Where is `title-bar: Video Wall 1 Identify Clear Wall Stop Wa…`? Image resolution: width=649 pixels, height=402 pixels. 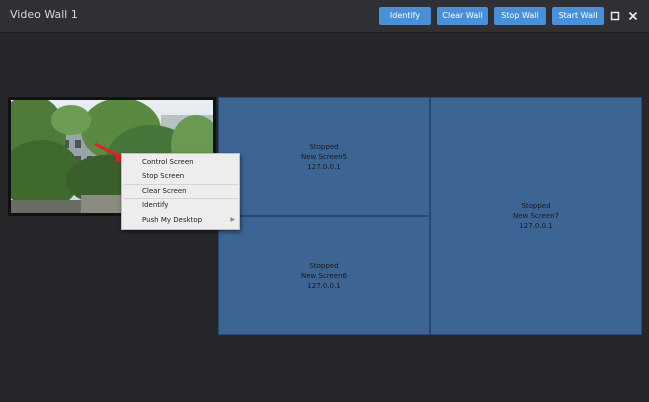 title-bar: Video Wall 1 Identify Clear Wall Stop Wa… is located at coordinates (324, 16).